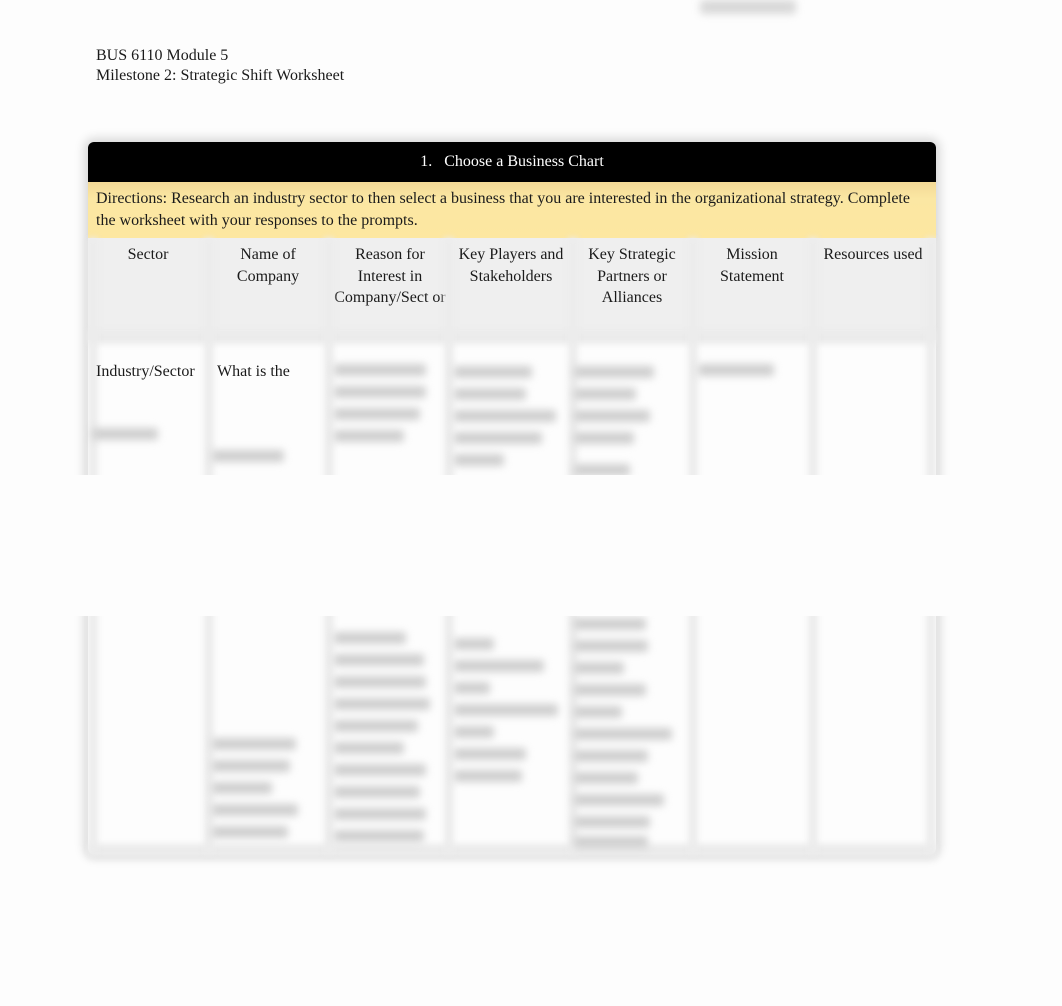 This screenshot has height=1006, width=1062. What do you see at coordinates (511, 265) in the screenshot?
I see `column-header-key-players: Key Players and Stakeholders` at bounding box center [511, 265].